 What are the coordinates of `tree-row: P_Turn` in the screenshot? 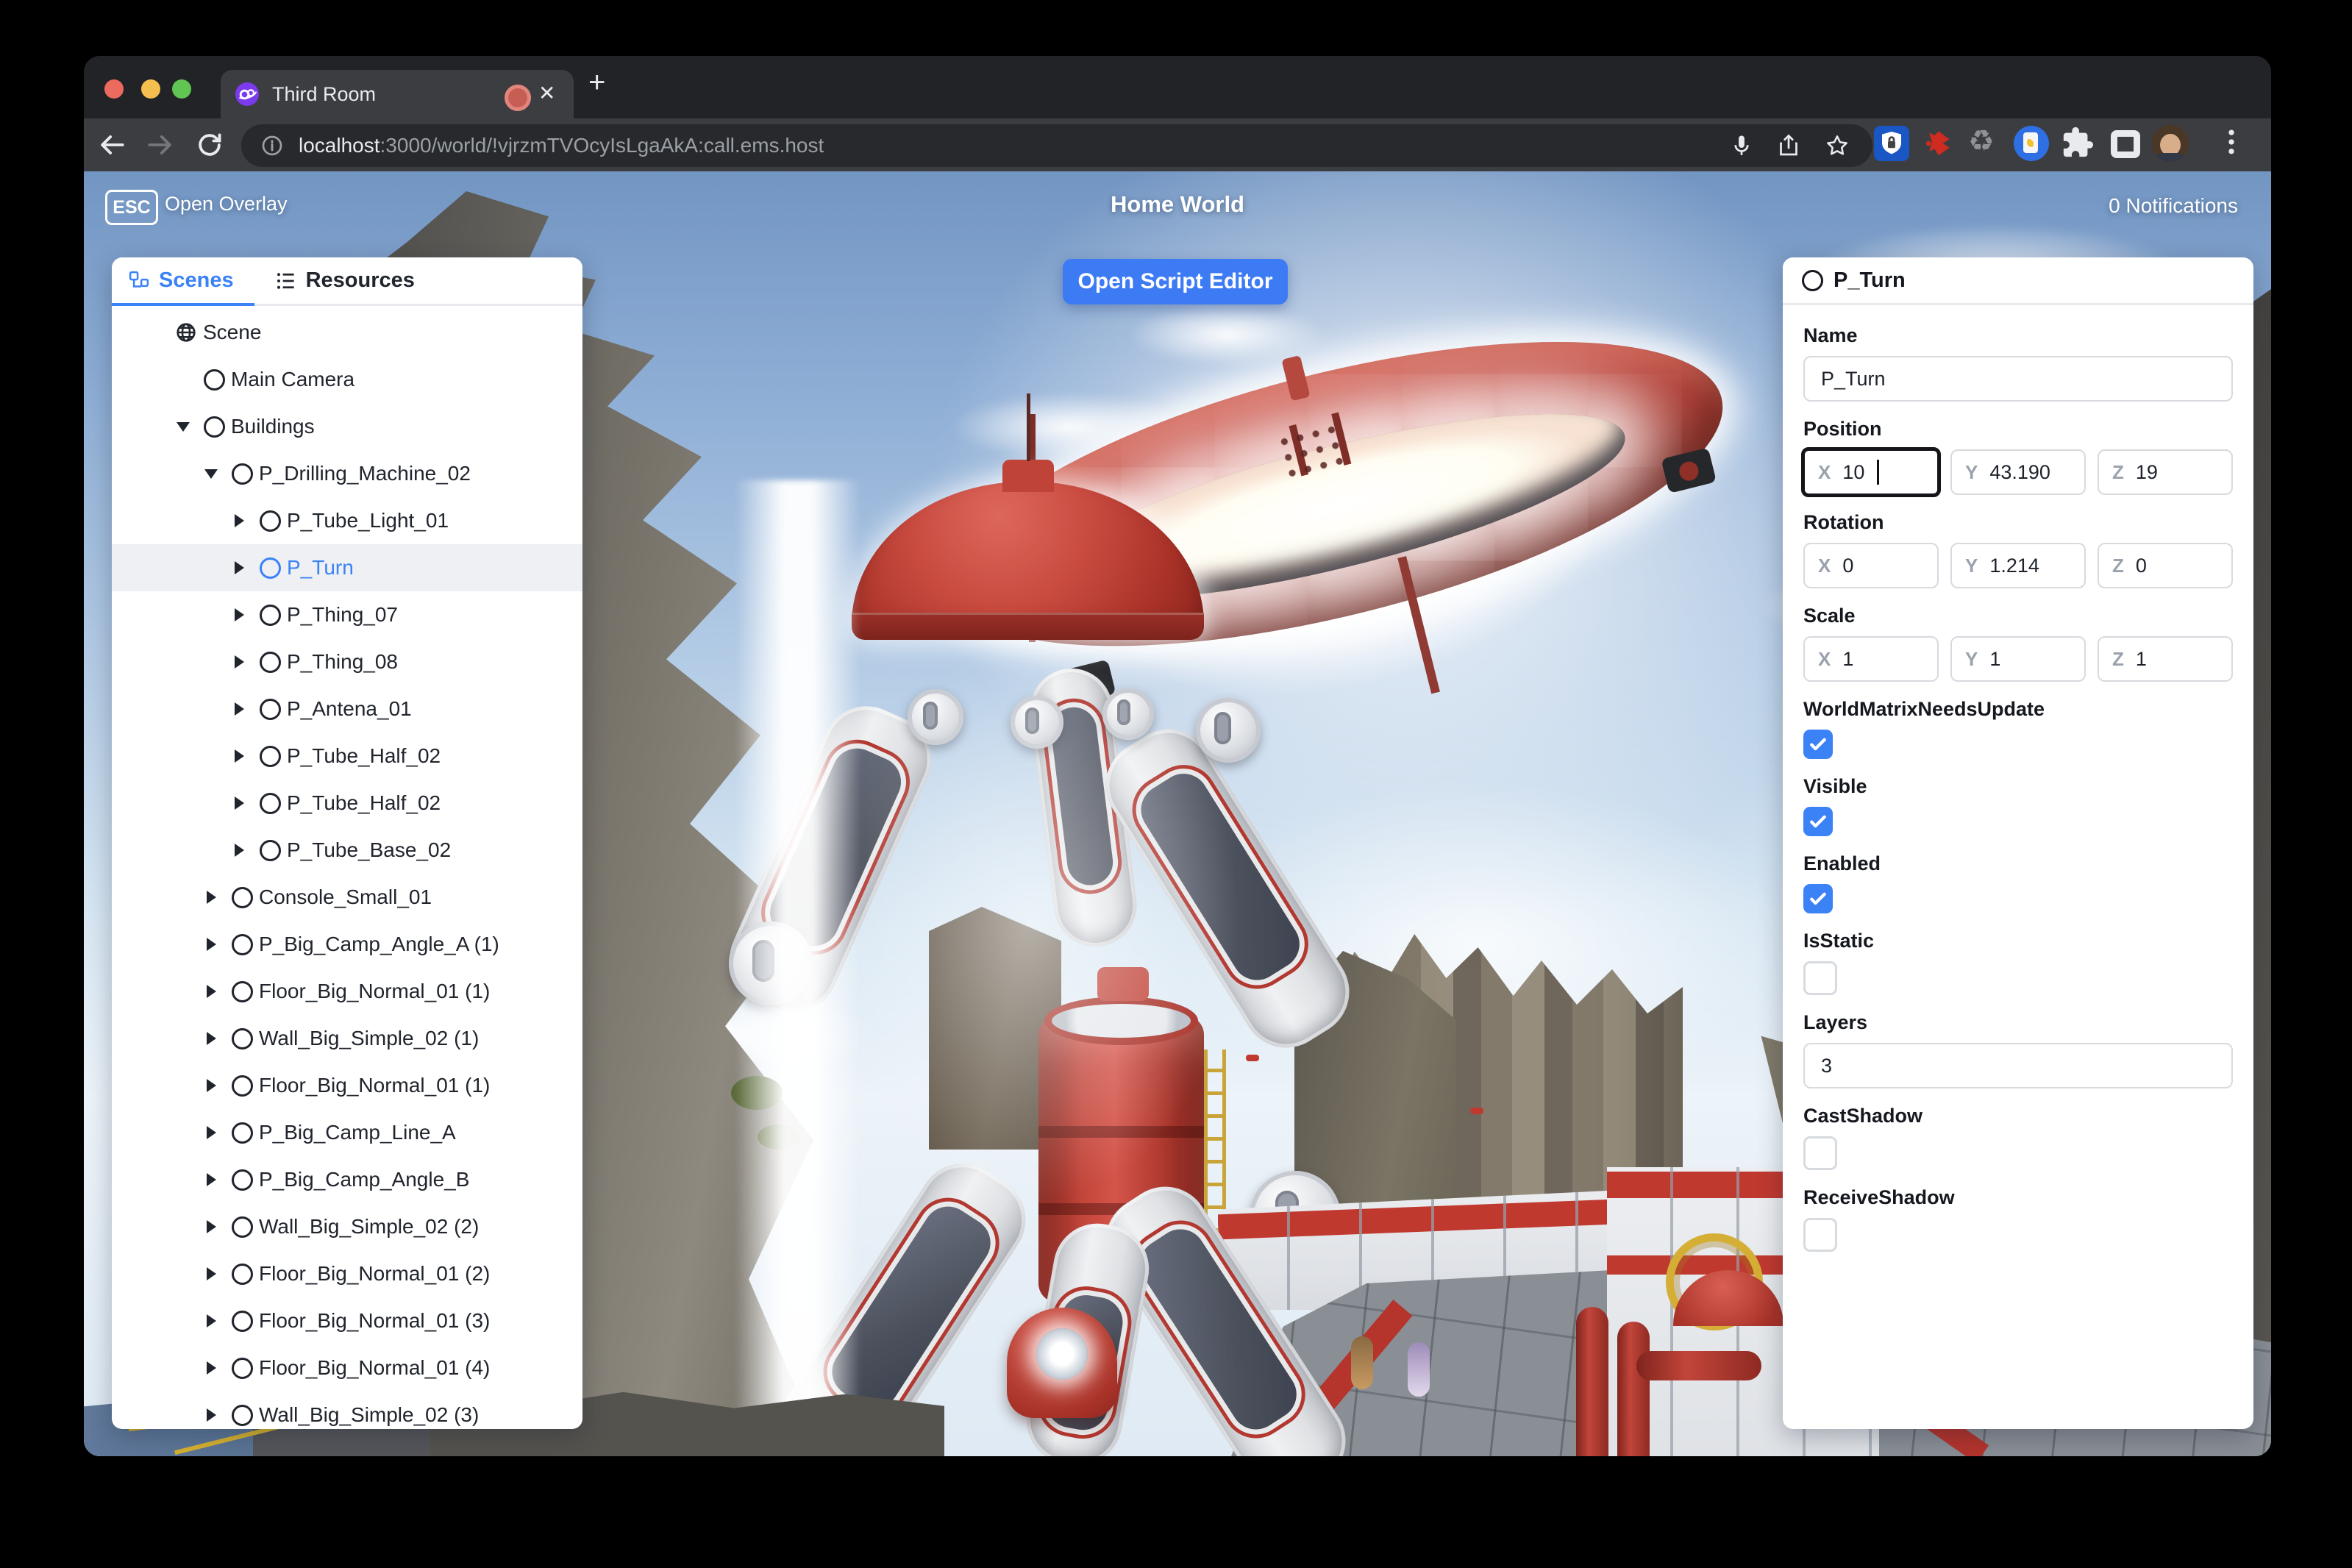 It's located at (347, 567).